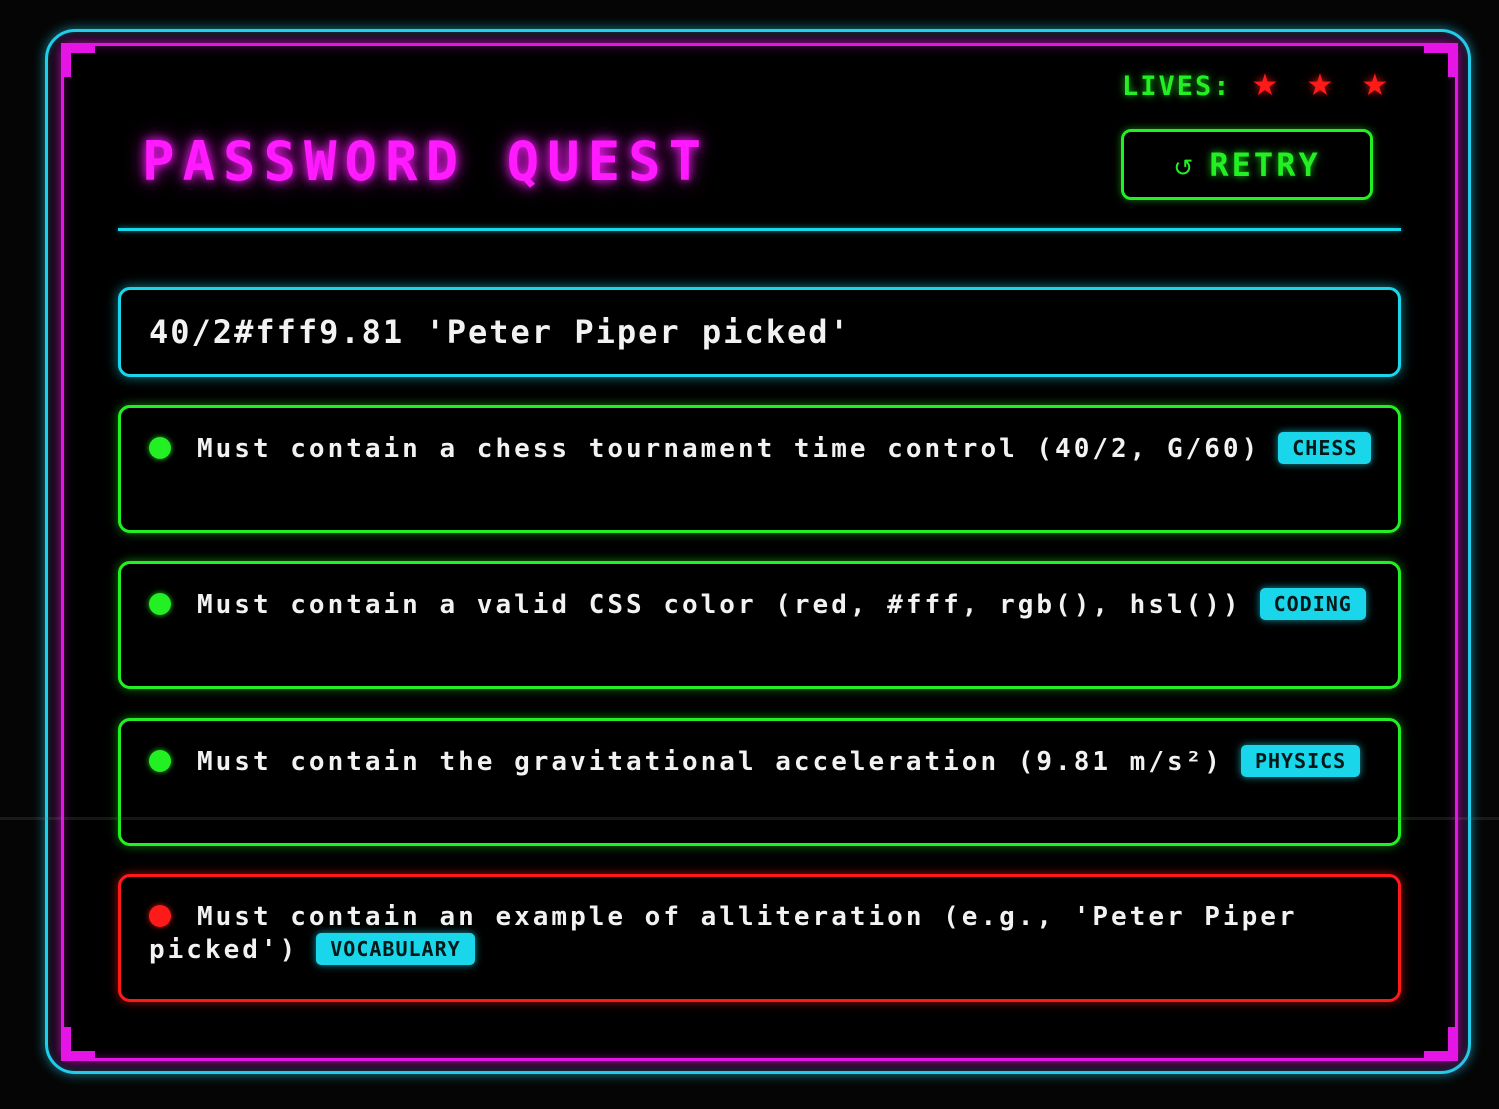  What do you see at coordinates (1312, 604) in the screenshot?
I see `category-tag: CODING` at bounding box center [1312, 604].